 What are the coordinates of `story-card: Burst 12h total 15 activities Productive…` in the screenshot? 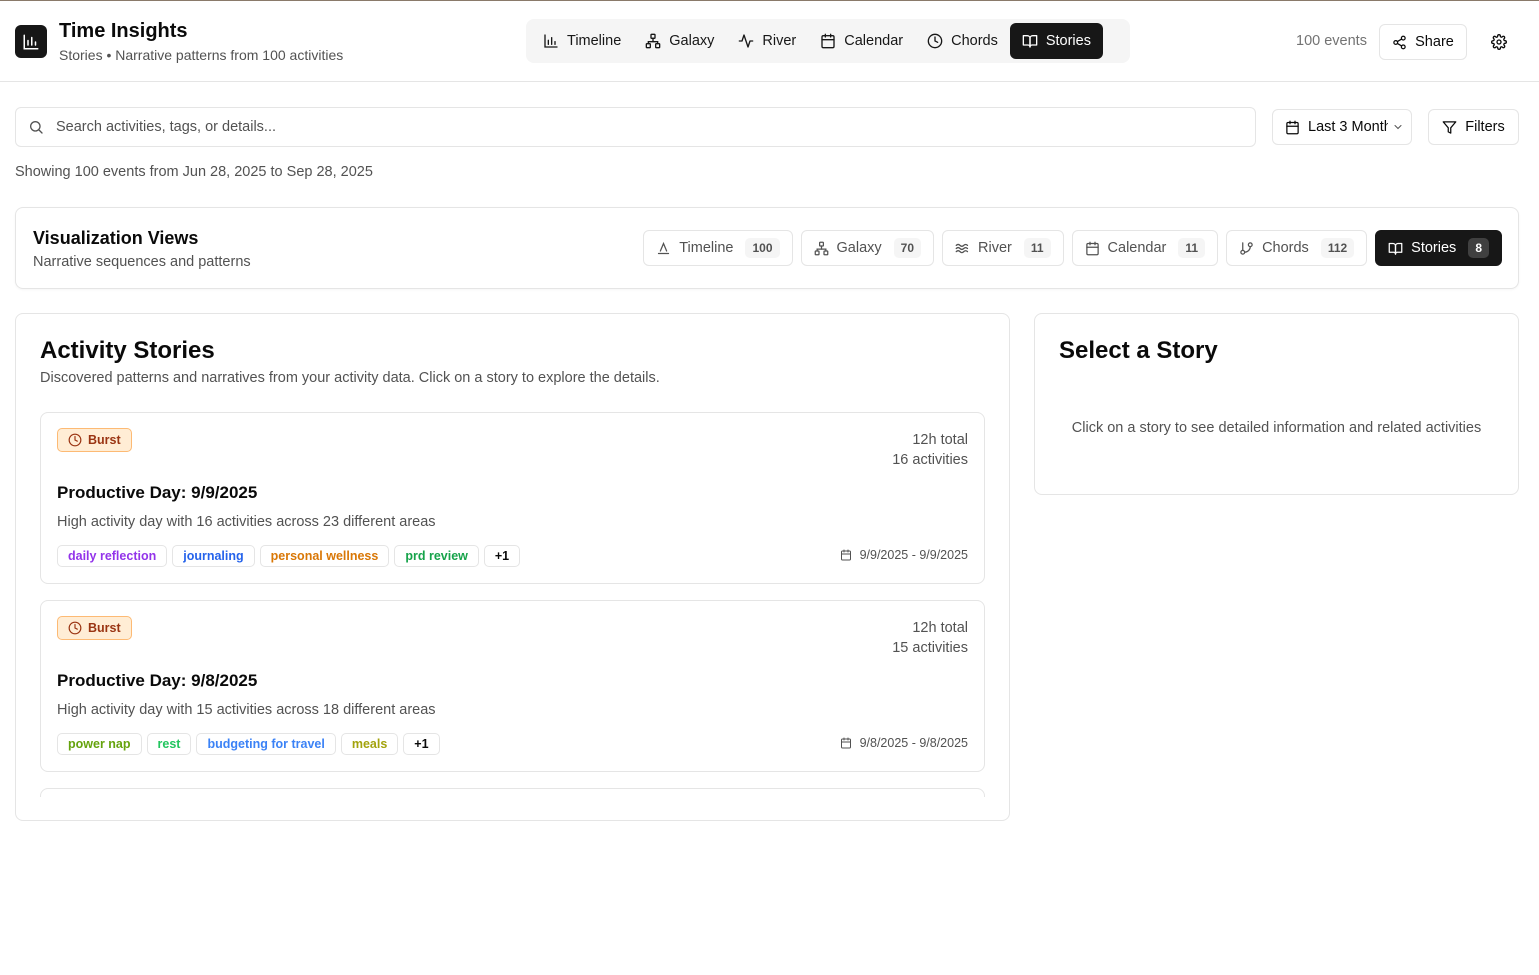 It's located at (512, 686).